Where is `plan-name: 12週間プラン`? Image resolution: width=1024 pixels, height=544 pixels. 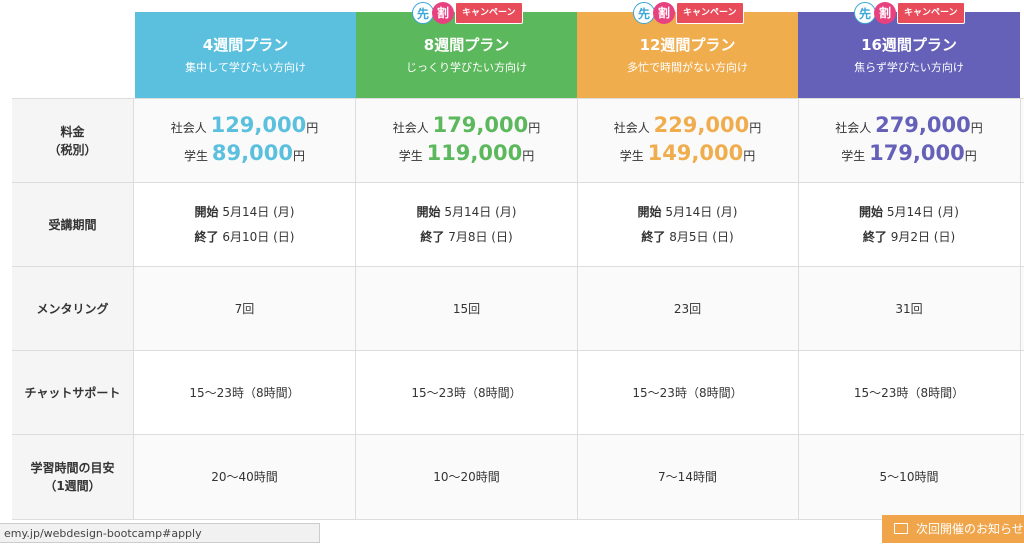 plan-name: 12週間プラン is located at coordinates (687, 45).